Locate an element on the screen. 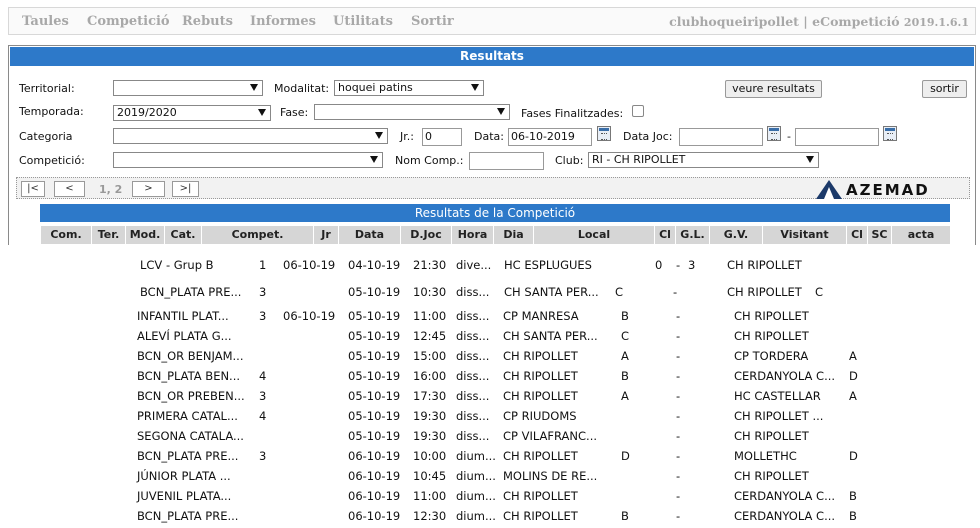 The width and height of the screenshot is (980, 528). col-compet: Compet. is located at coordinates (257, 235).